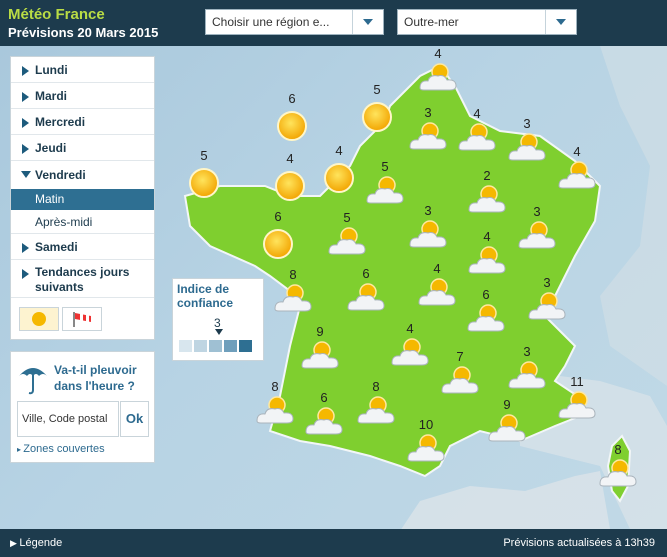 Image resolution: width=667 pixels, height=557 pixels. I want to click on update-time: Prévisions actualisées à 13h39, so click(579, 543).